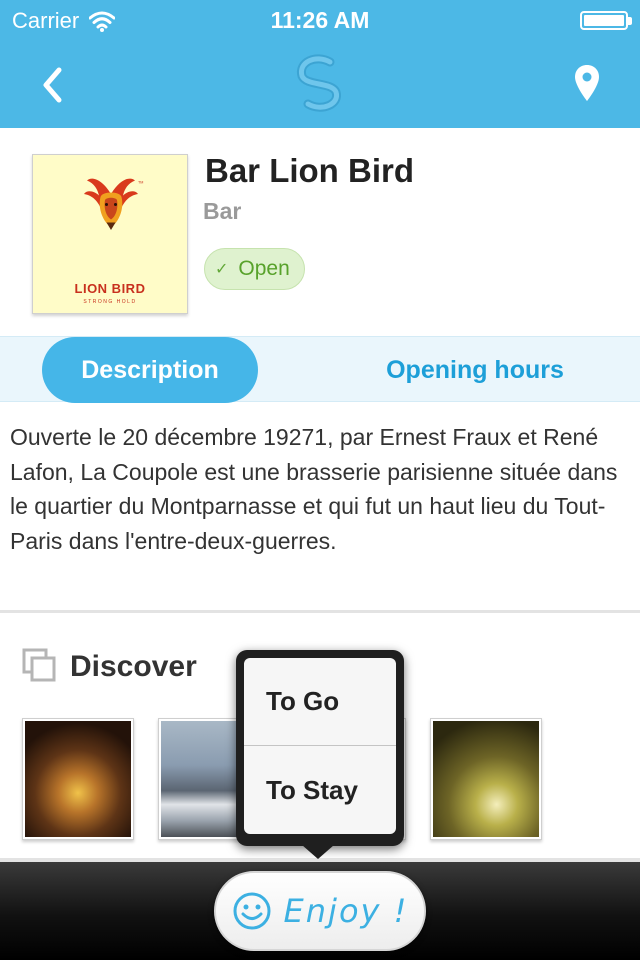 The width and height of the screenshot is (640, 960). I want to click on check-icon: ✓, so click(222, 269).